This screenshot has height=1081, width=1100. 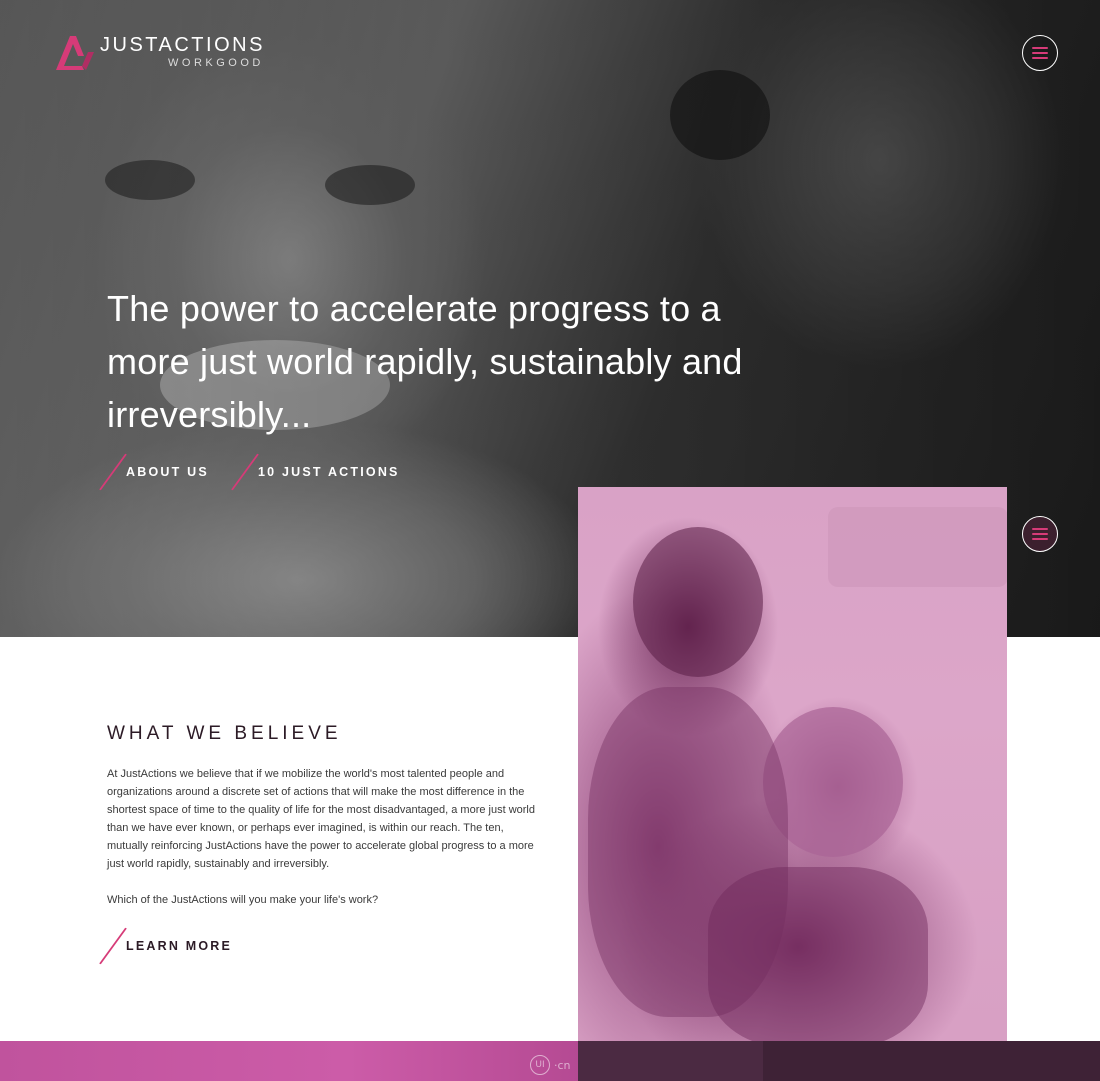 I want to click on watermark: UI ·cn, so click(x=550, y=1065).